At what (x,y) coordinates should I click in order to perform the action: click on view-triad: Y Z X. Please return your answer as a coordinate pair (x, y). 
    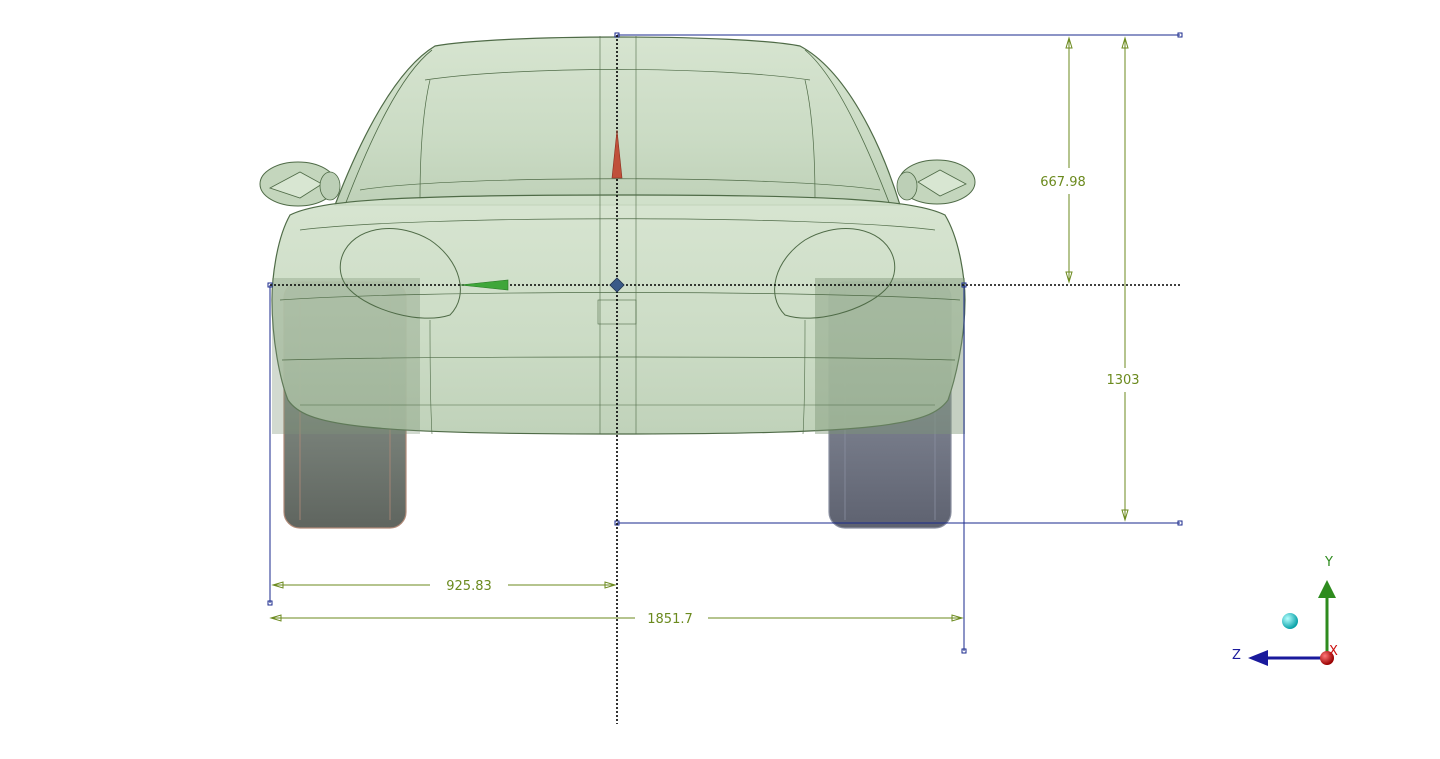
    Looking at the image, I should click on (1285, 610).